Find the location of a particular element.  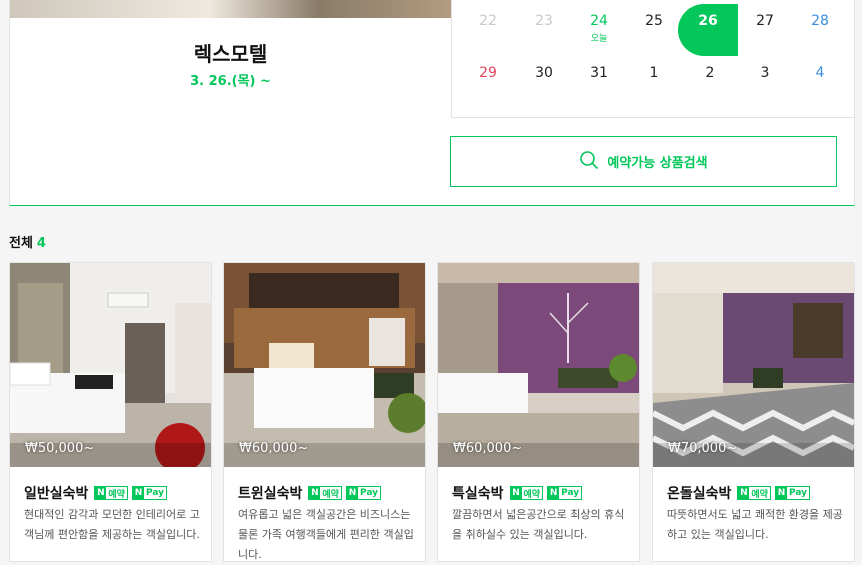

calendar: 22 23 24 오늘 25 26 27 28 29 30 31 1 2 3 4 is located at coordinates (653, 59).